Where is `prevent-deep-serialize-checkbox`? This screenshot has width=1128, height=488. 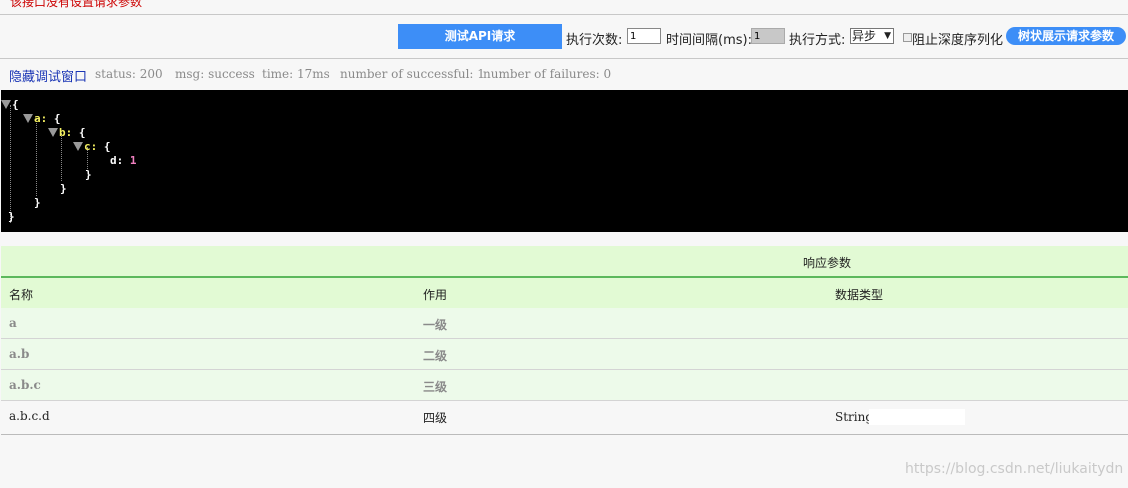
prevent-deep-serialize-checkbox is located at coordinates (907, 37).